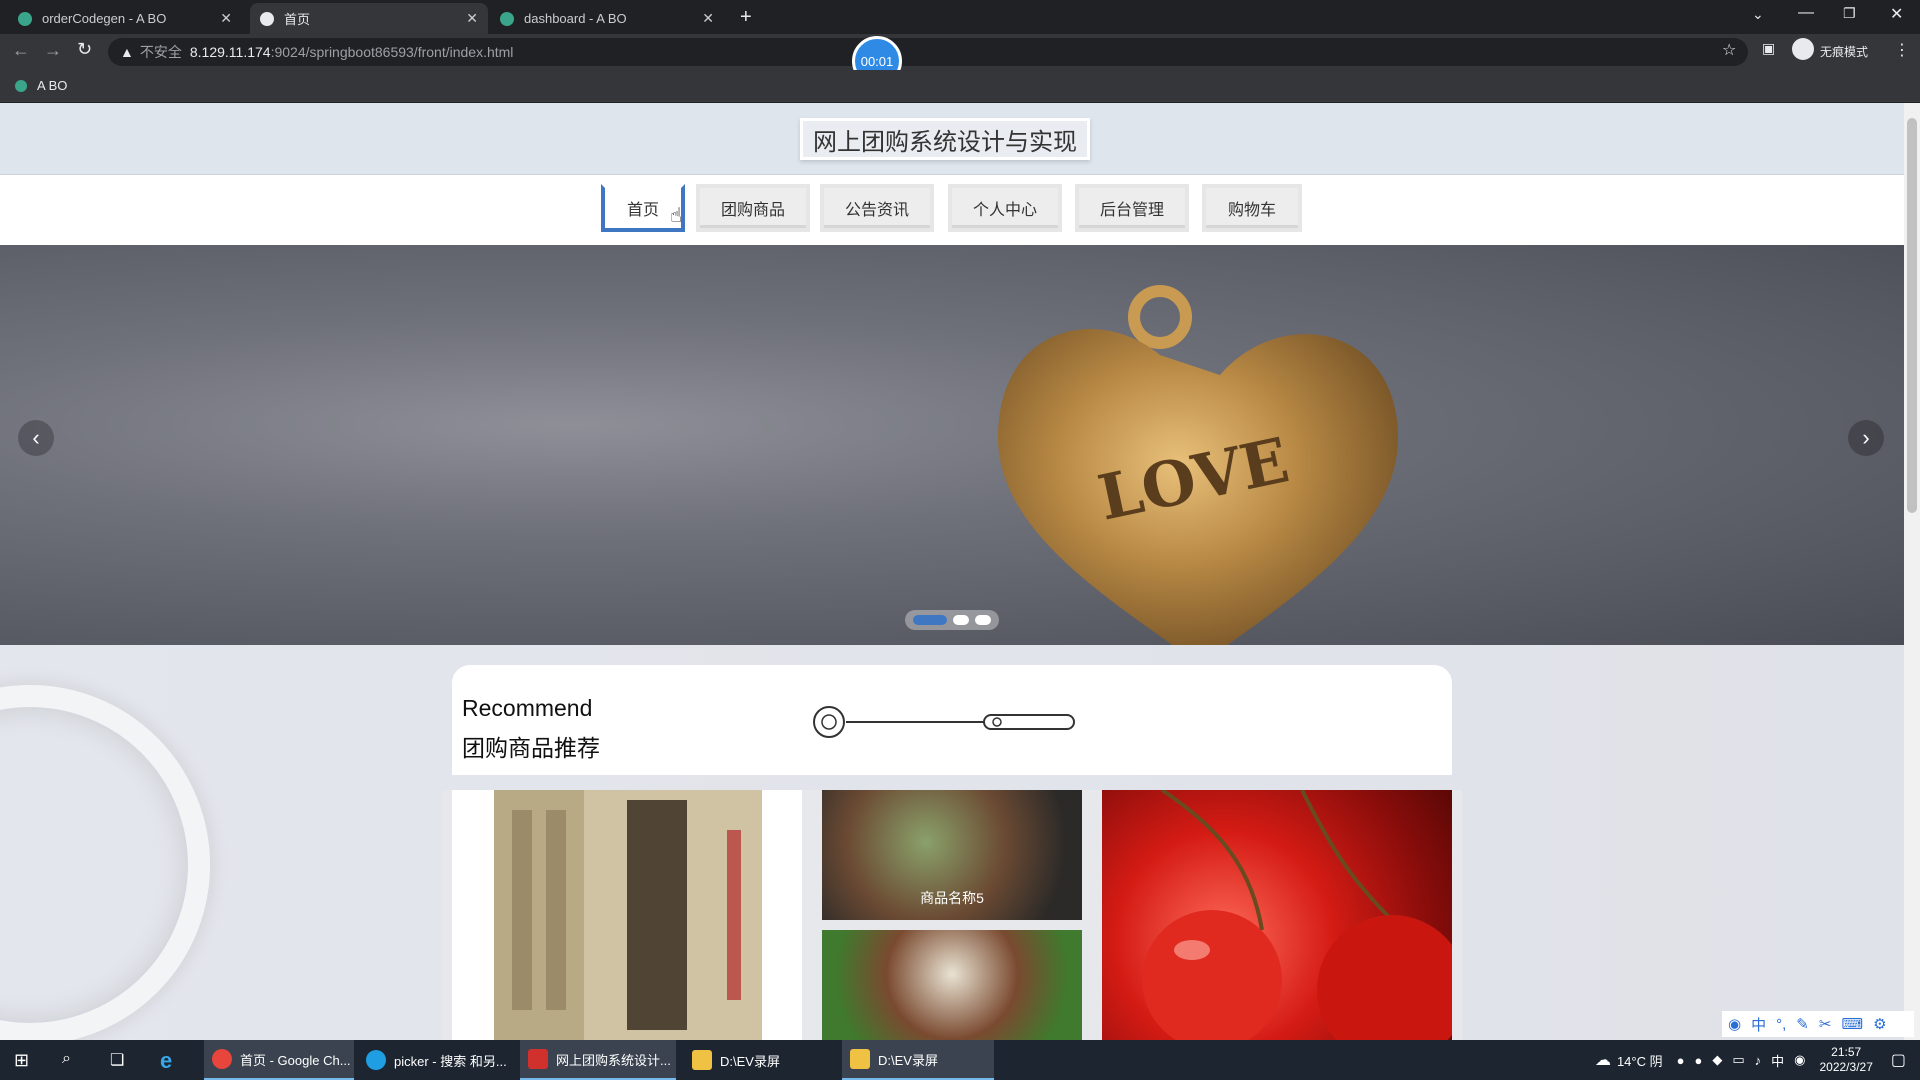 Image resolution: width=1920 pixels, height=1080 pixels. I want to click on ime-logo-icon: ◉, so click(1735, 1024).